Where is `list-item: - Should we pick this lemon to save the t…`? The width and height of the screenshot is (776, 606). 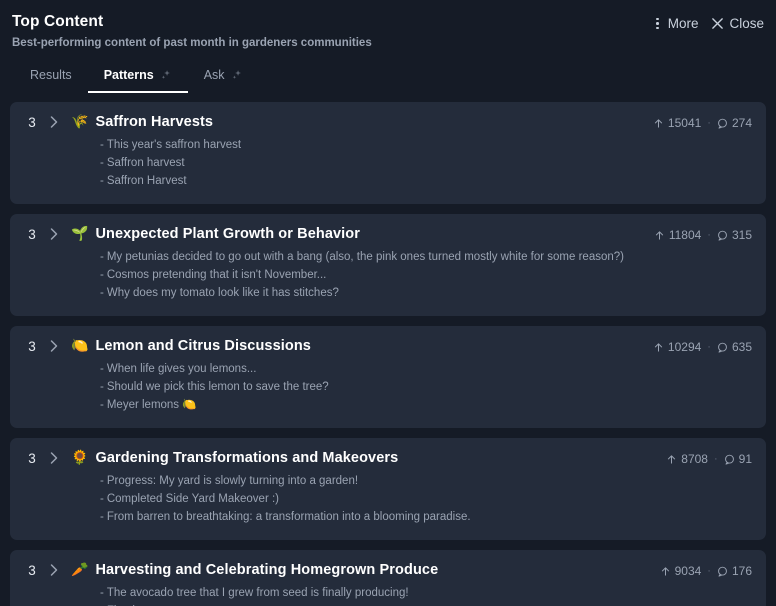
list-item: - Should we pick this lemon to save the t… is located at coordinates (376, 387).